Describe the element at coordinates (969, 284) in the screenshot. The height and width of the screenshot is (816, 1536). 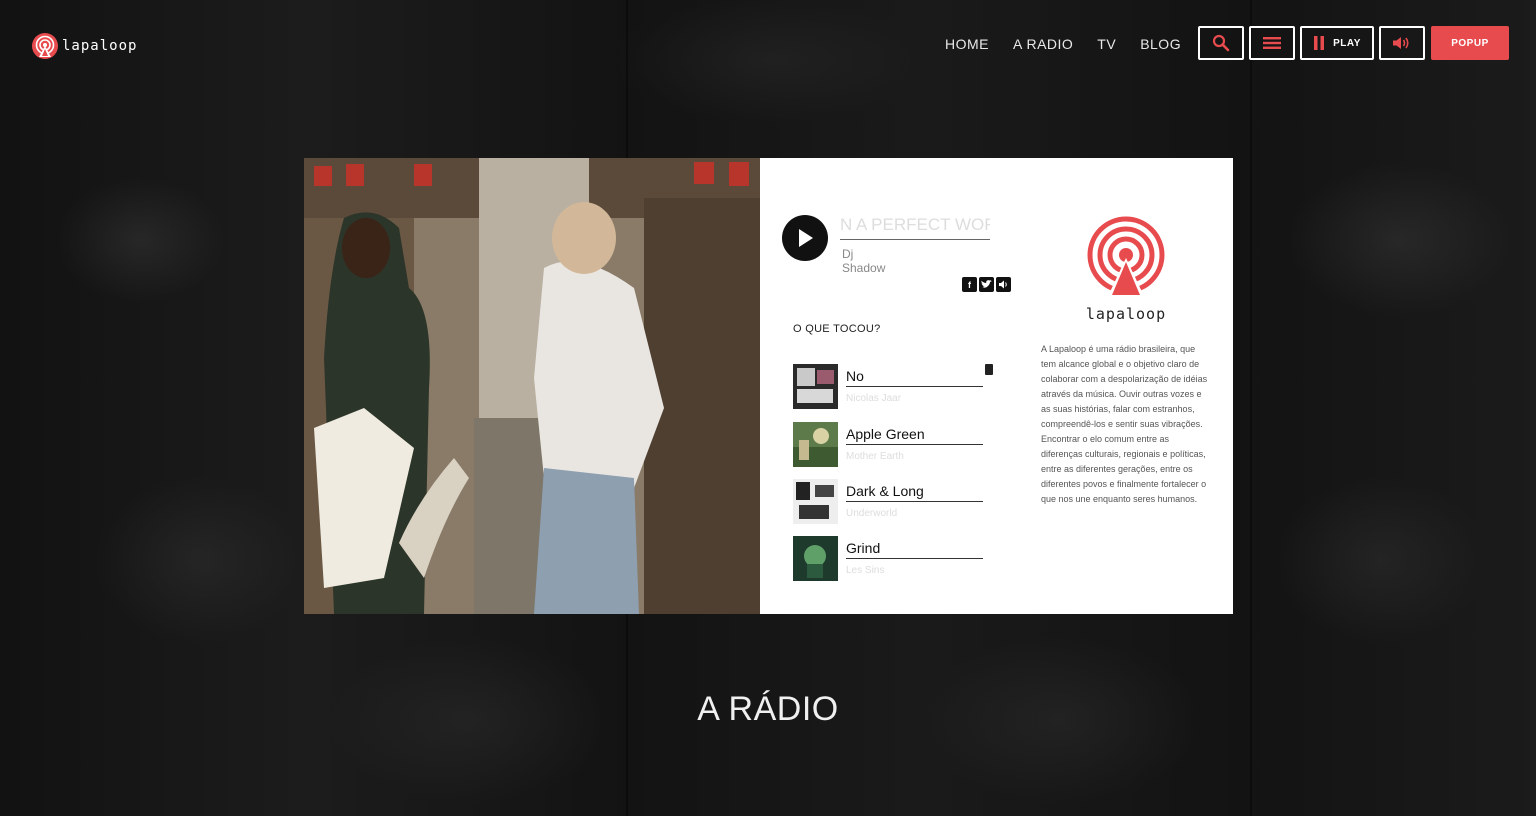
I see `facebook-icon: f` at that location.